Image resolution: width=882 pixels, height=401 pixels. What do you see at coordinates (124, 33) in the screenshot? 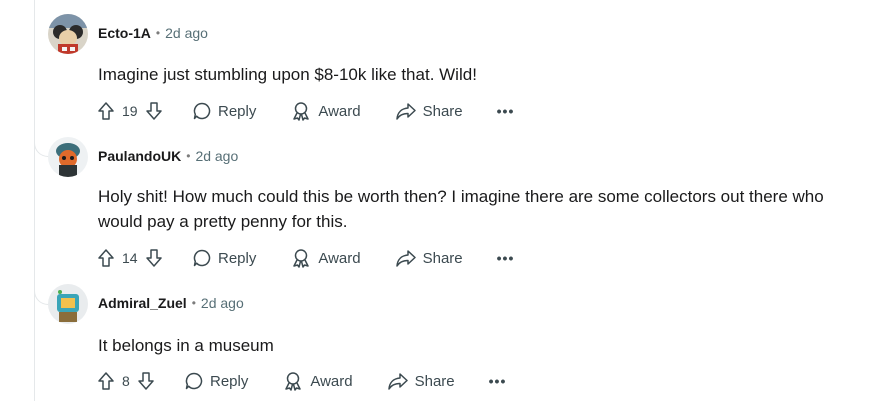
I see `author-name: Ecto-1A` at bounding box center [124, 33].